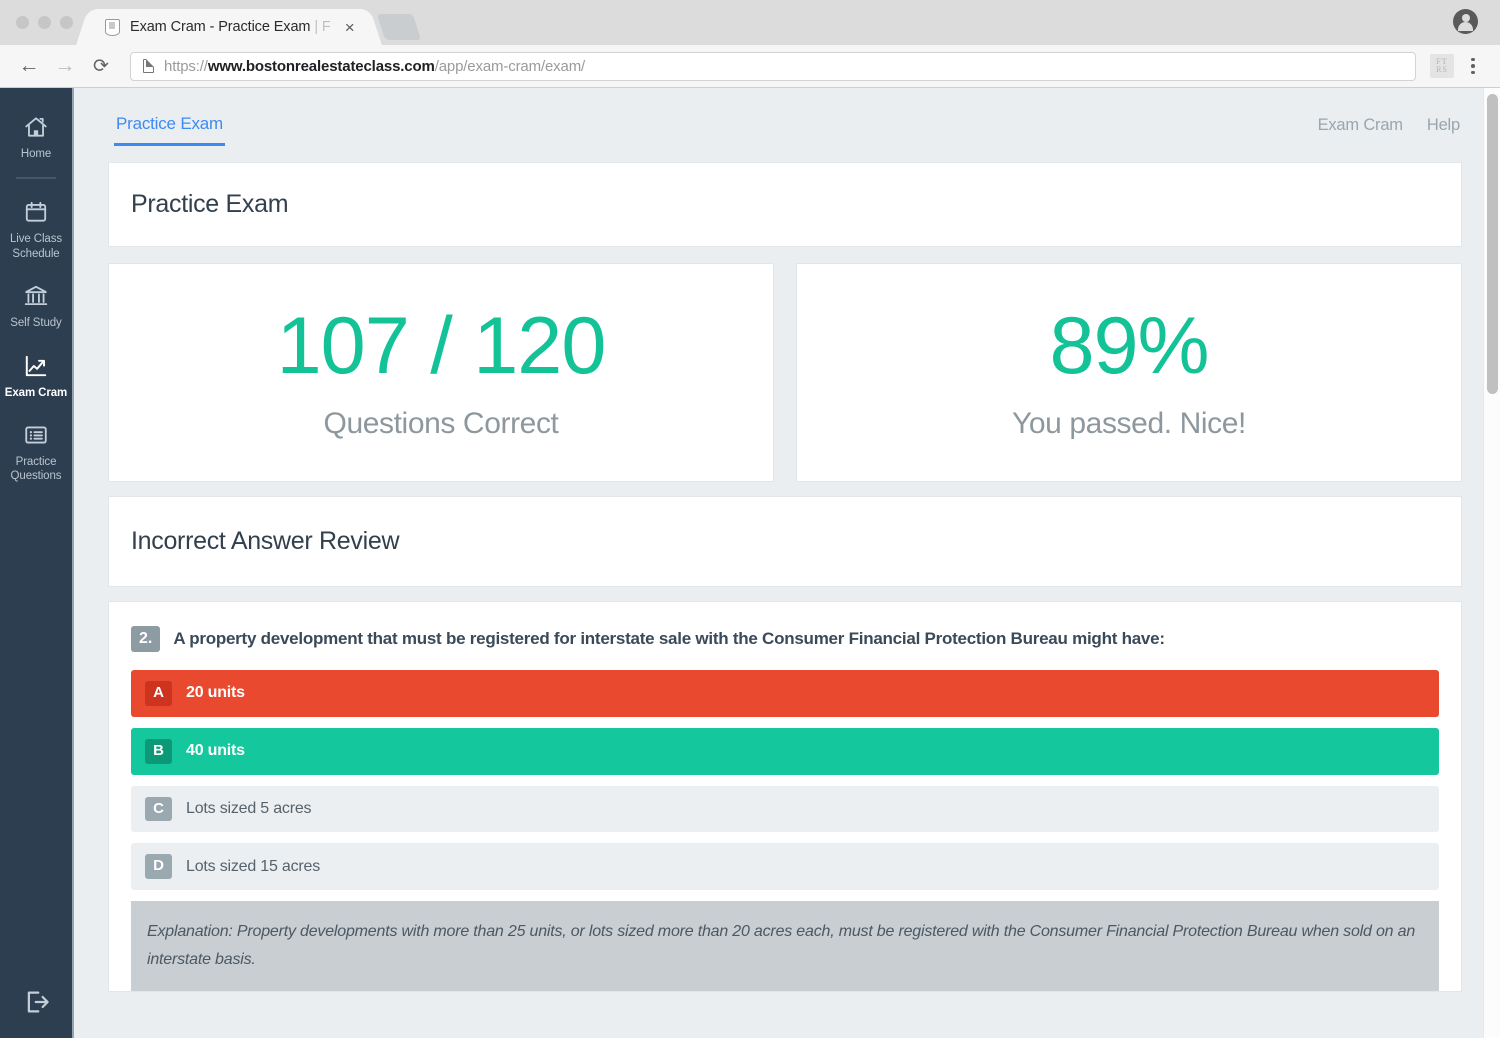  I want to click on profile-avatar-icon, so click(1465, 21).